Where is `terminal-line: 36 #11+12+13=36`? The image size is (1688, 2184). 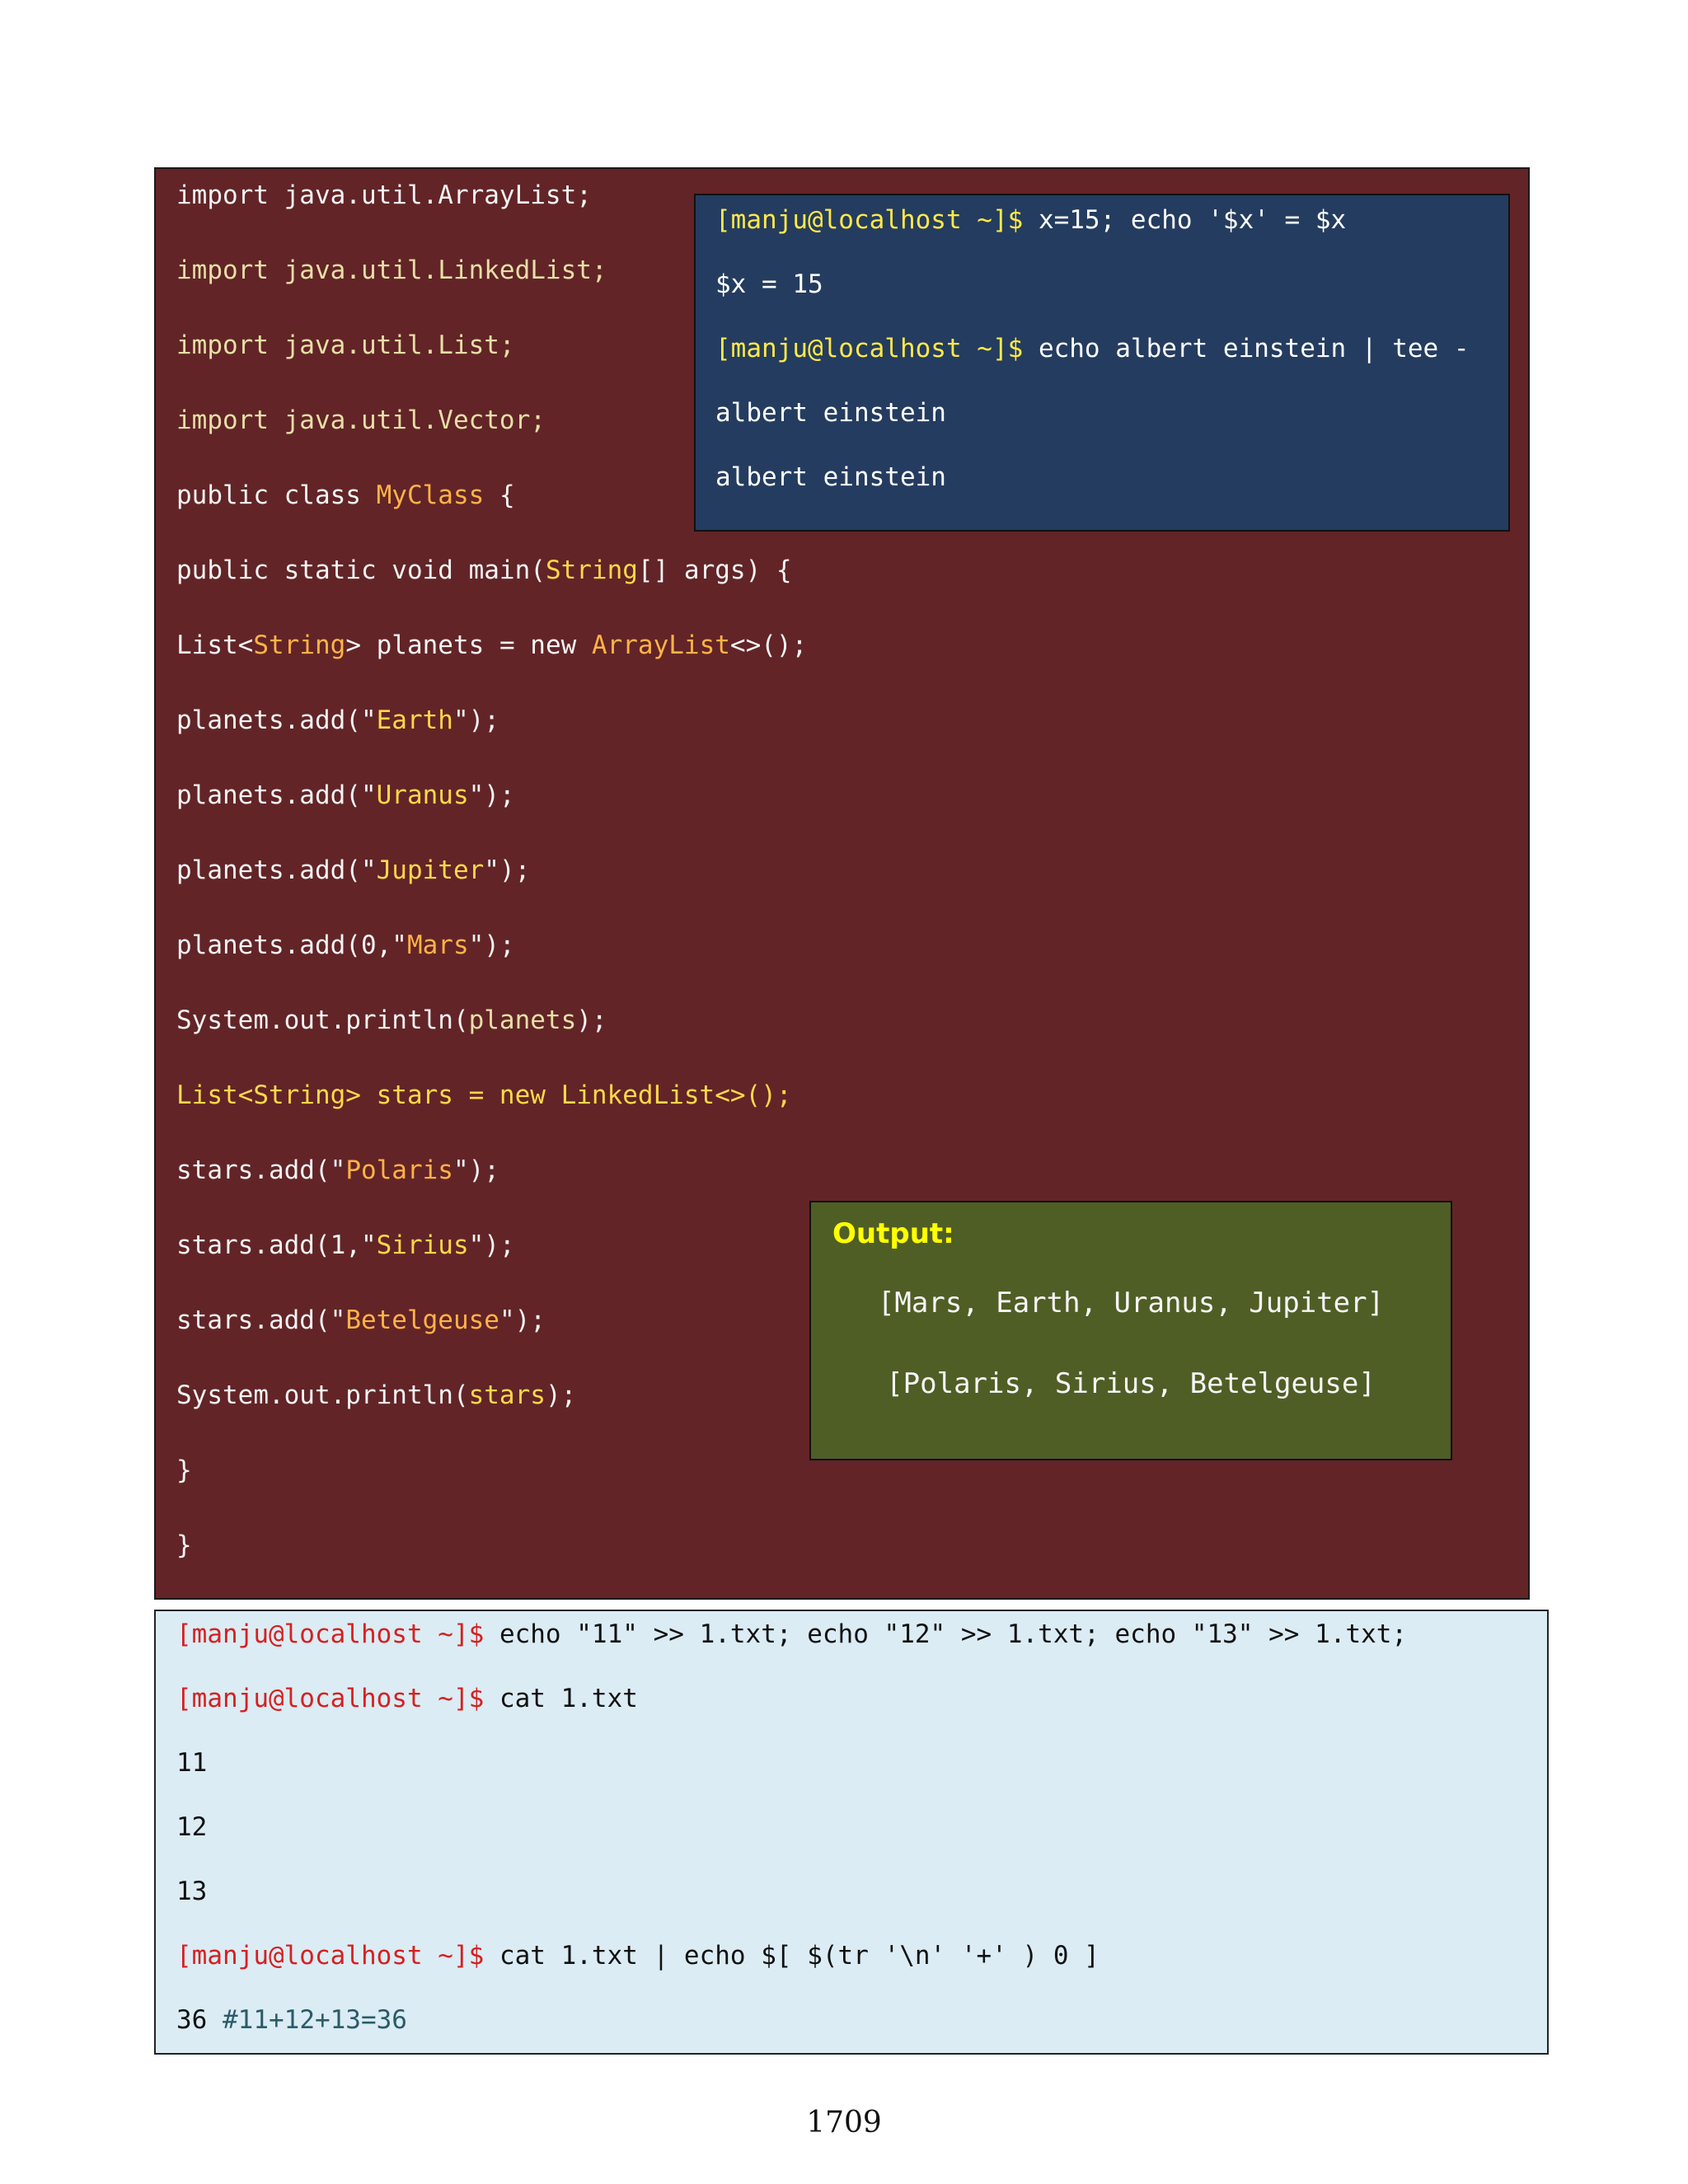 terminal-line: 36 #11+12+13=36 is located at coordinates (291, 2020).